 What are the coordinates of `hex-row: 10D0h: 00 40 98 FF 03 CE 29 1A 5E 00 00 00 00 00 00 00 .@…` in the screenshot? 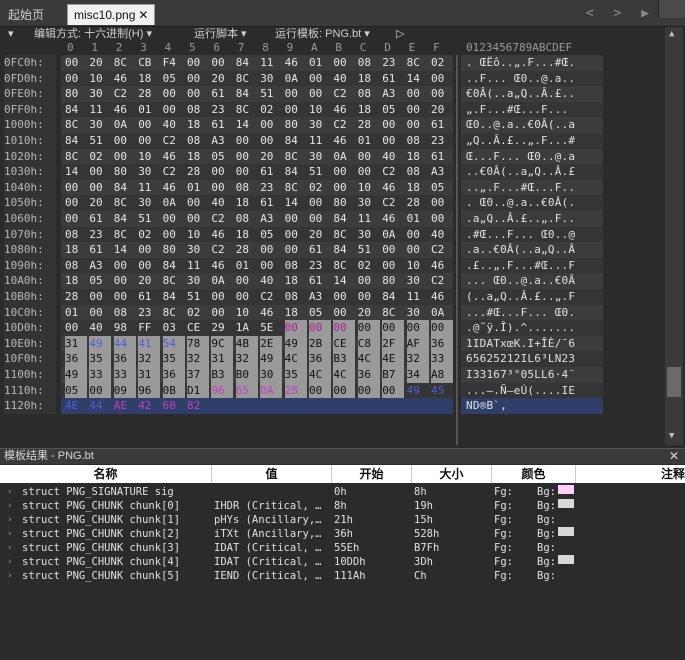 It's located at (332, 328).